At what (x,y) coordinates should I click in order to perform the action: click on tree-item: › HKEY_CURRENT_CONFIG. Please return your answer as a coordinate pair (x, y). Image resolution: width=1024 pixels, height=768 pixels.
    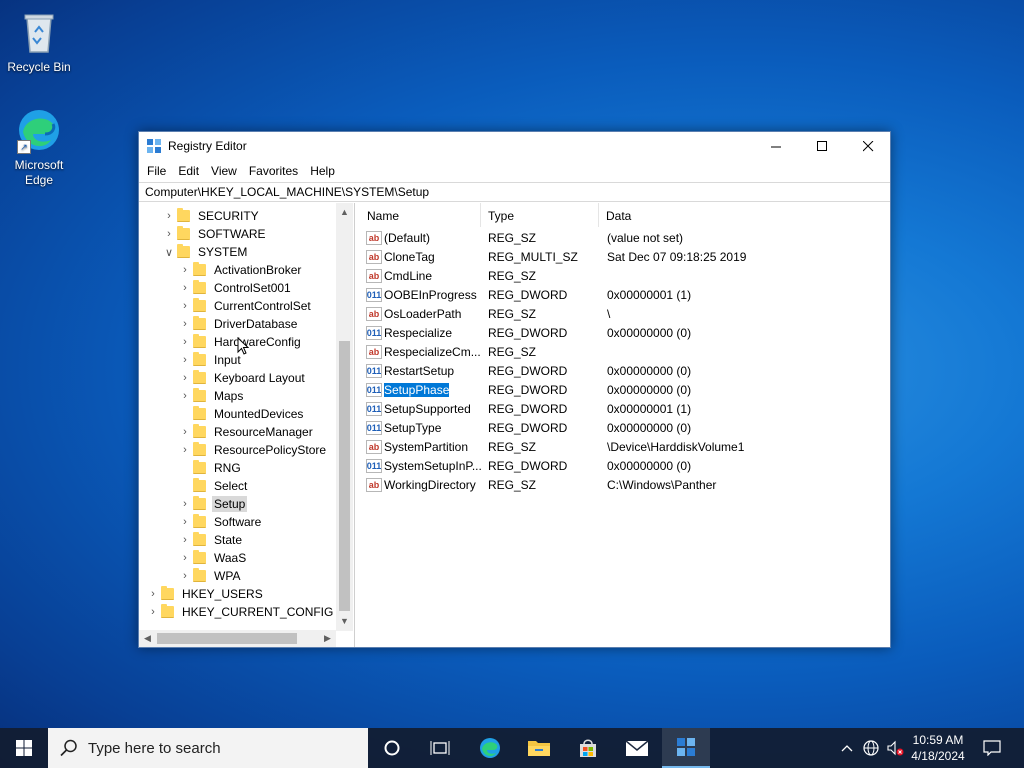
    Looking at the image, I should click on (240, 612).